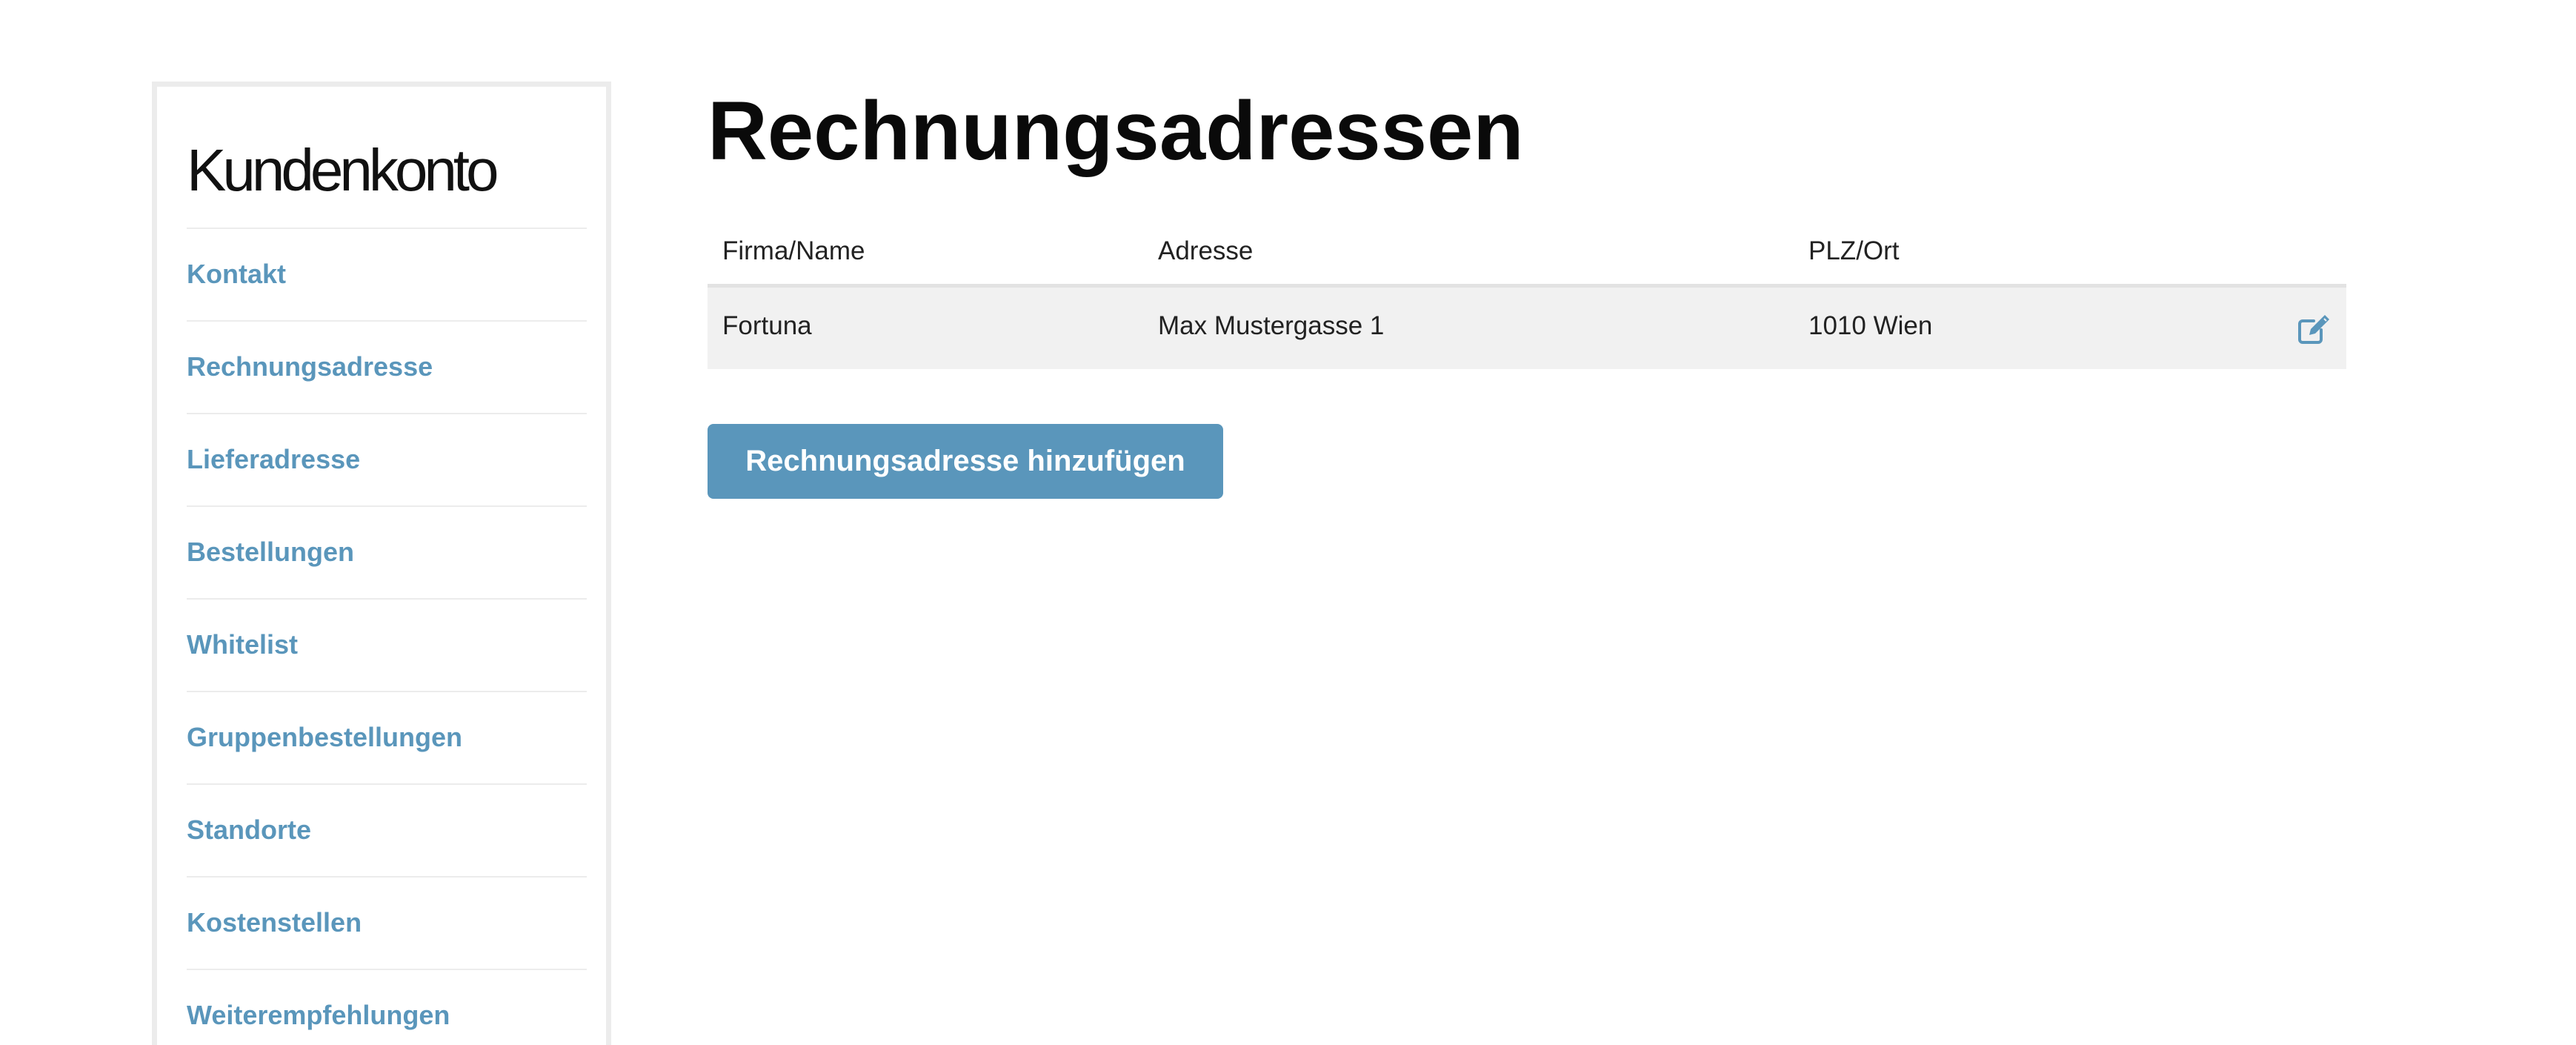 The height and width of the screenshot is (1045, 2576). What do you see at coordinates (387, 922) in the screenshot?
I see `sidebar-item-kostenstellen: Kostenstellen` at bounding box center [387, 922].